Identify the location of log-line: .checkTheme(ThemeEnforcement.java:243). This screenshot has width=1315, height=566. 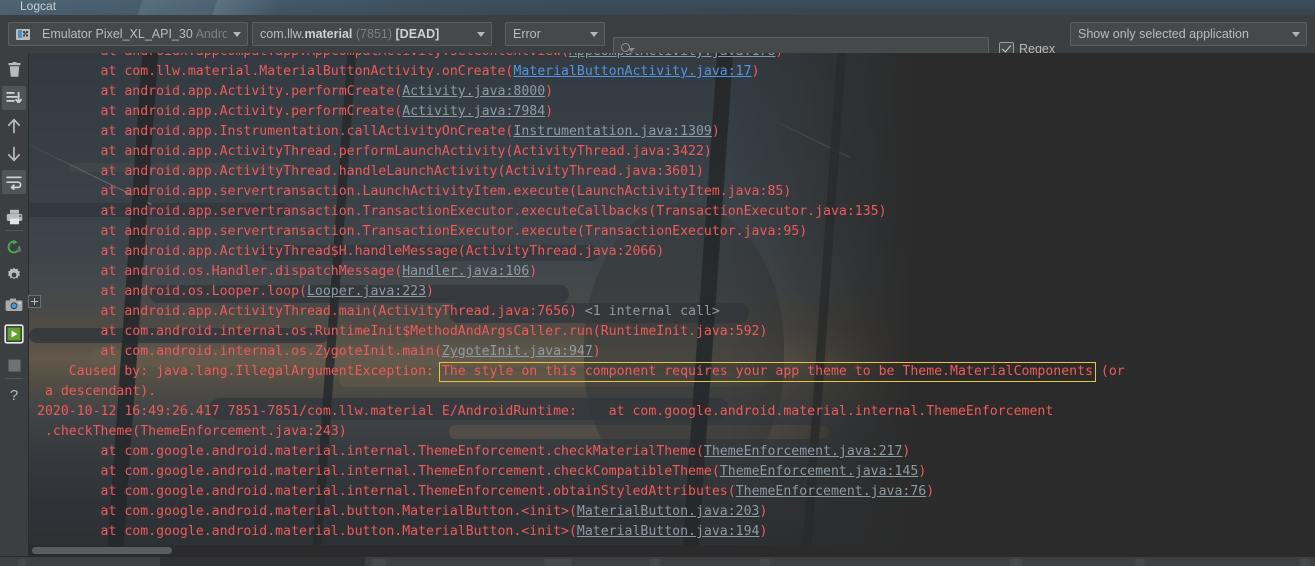
(672, 432).